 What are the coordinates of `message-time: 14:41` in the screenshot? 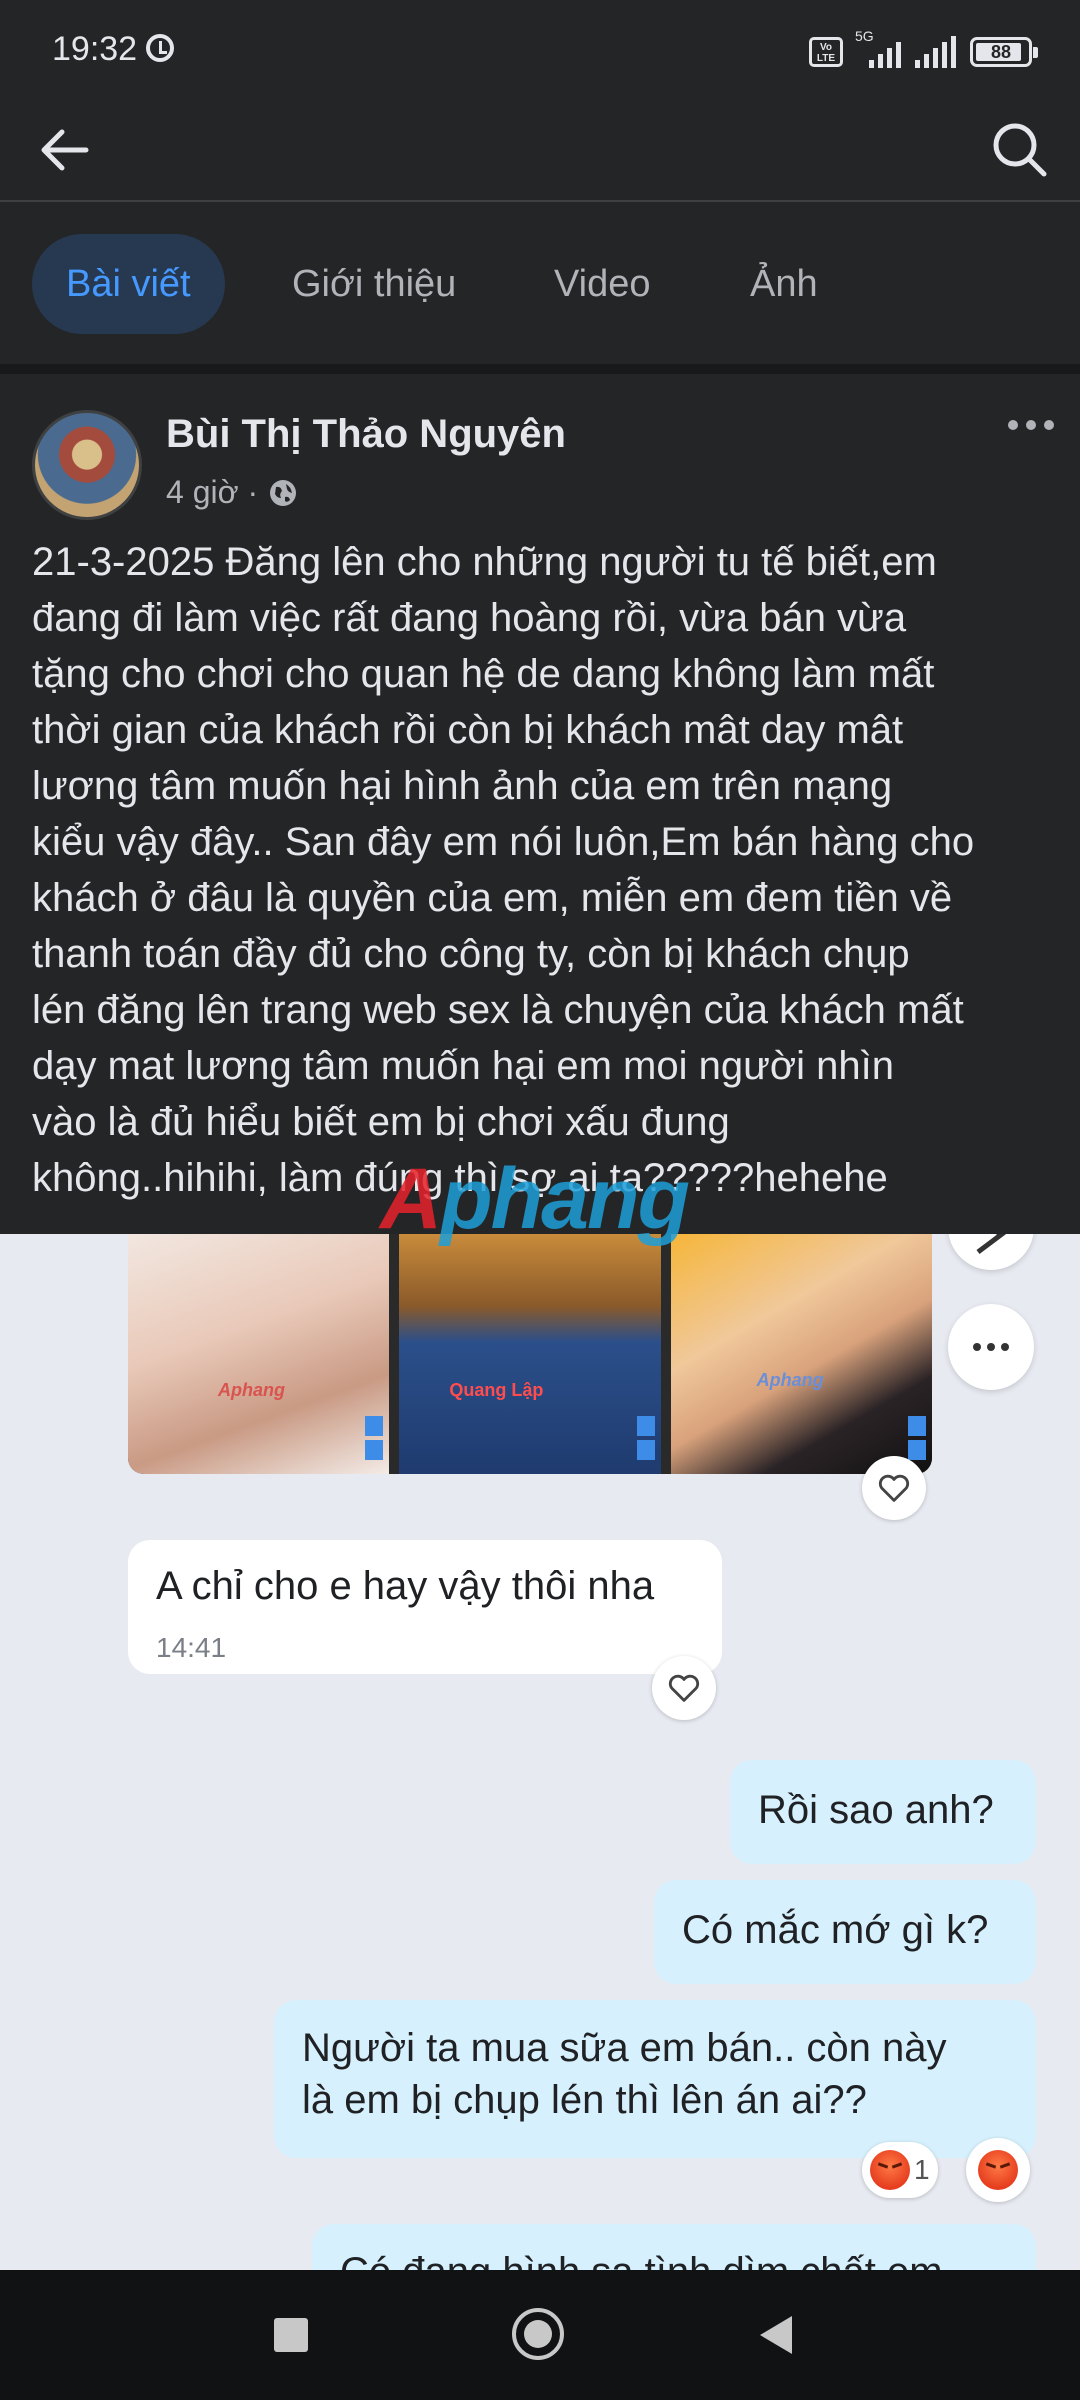 It's located at (191, 1647).